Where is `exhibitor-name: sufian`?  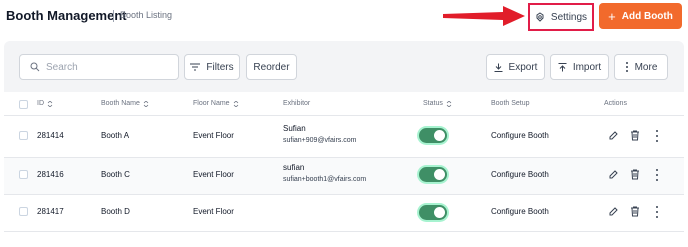 exhibitor-name: sufian is located at coordinates (294, 167).